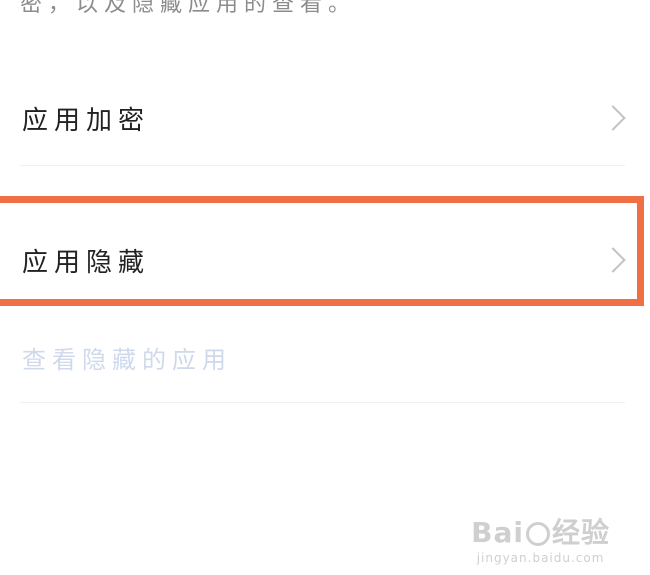 Image resolution: width=650 pixels, height=575 pixels. Describe the element at coordinates (127, 357) in the screenshot. I see `view-hidden-apps-link: 查看隐藏的应用` at that location.